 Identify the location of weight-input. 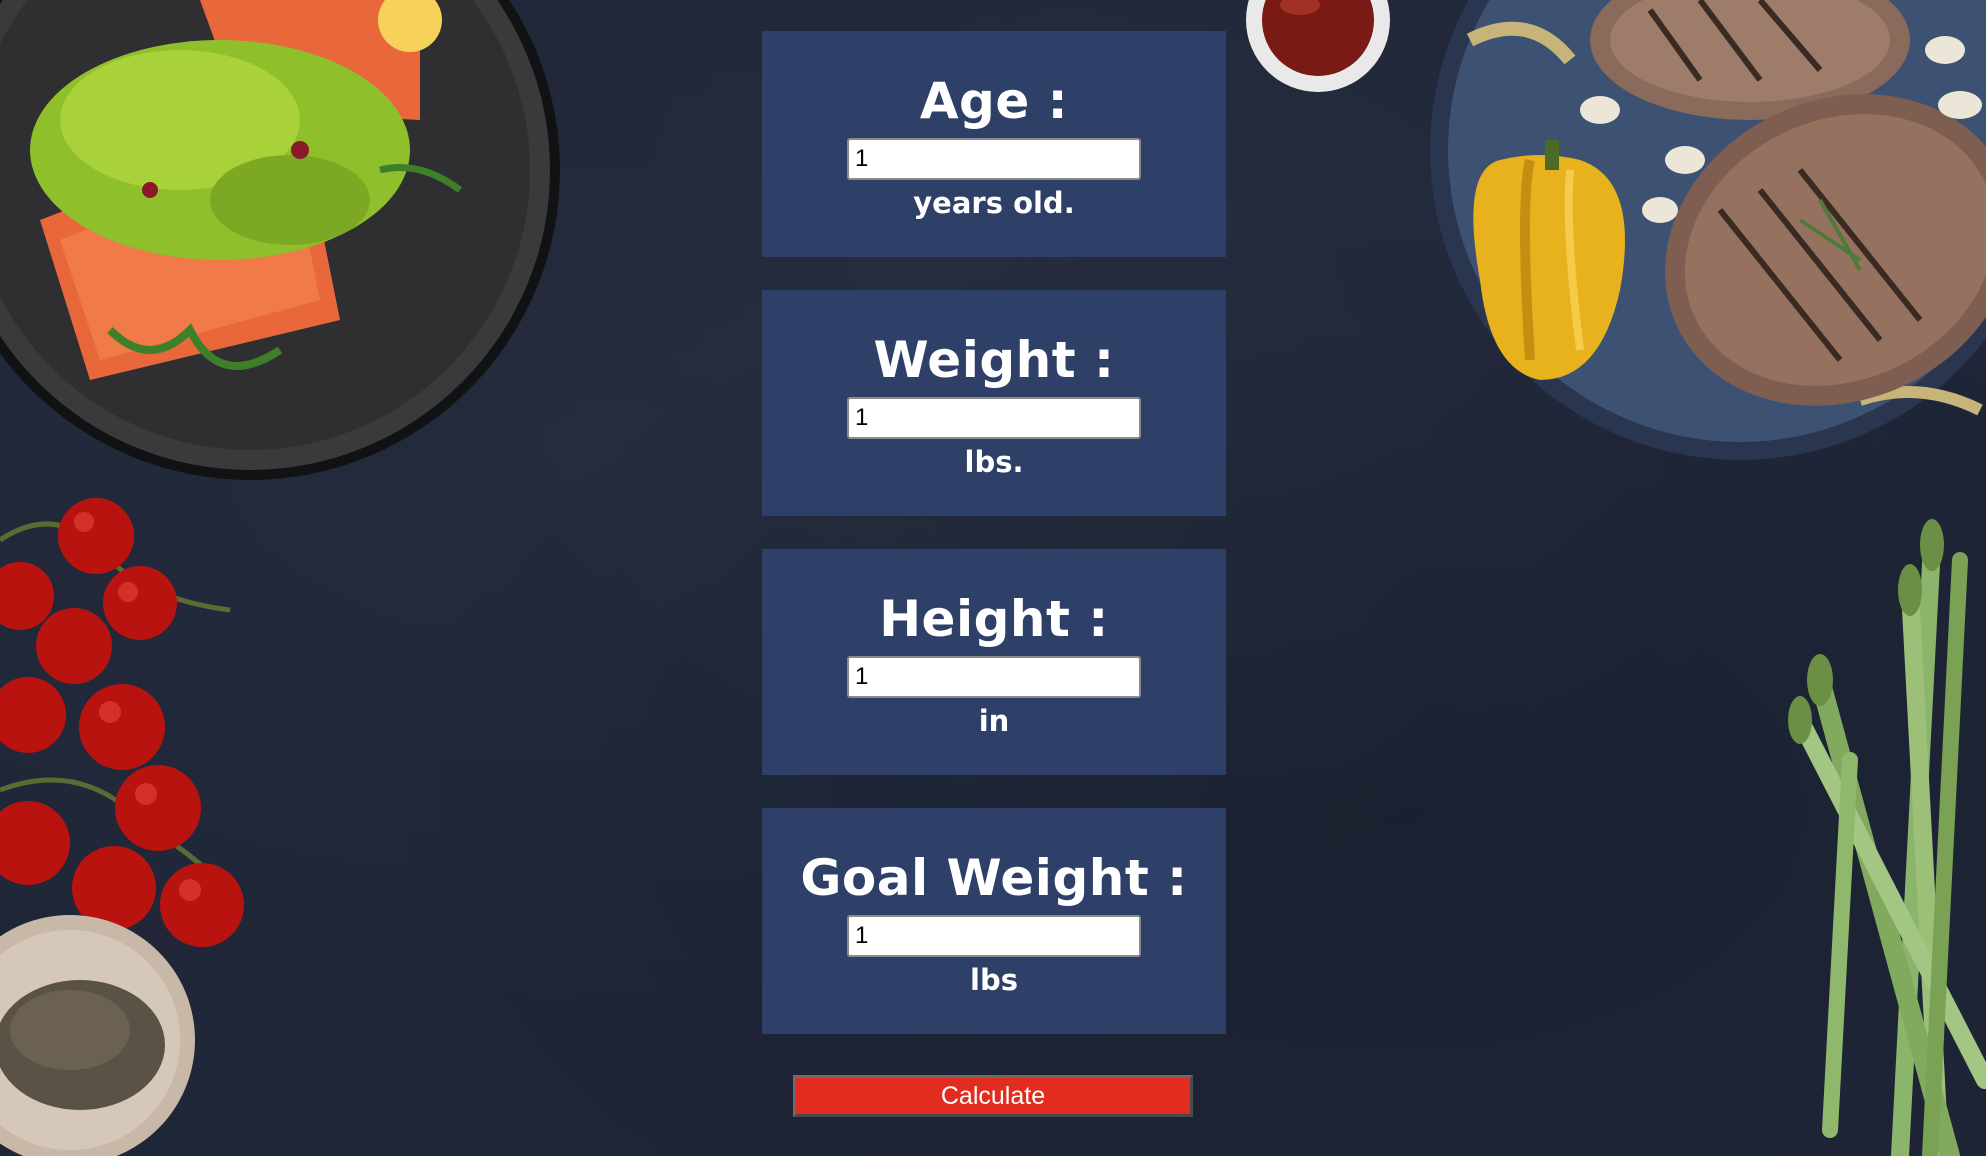
(994, 418).